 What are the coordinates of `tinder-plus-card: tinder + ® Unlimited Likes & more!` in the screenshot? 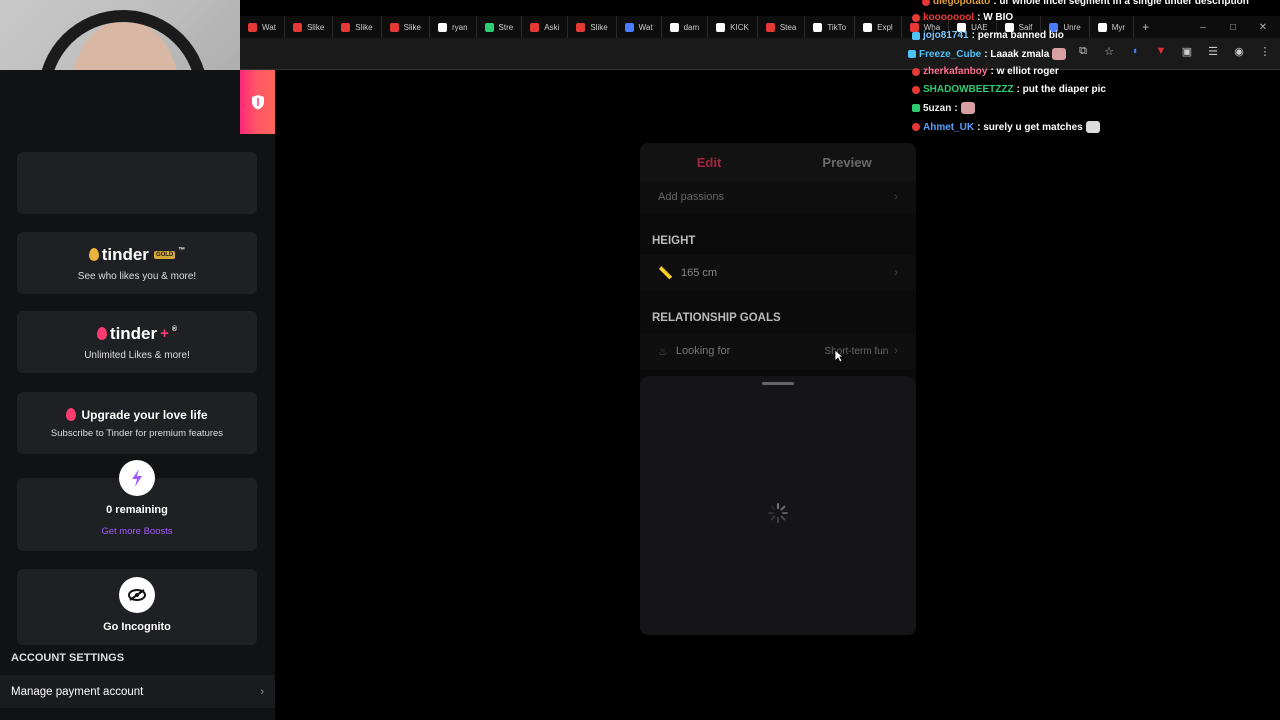 It's located at (137, 342).